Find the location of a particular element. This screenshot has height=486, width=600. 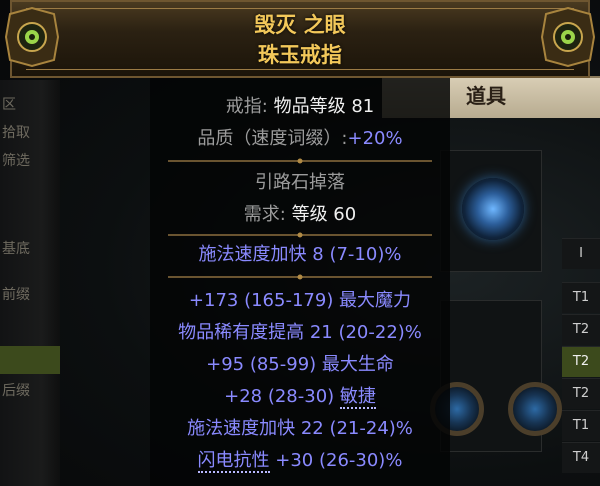

quality-value: +20% is located at coordinates (375, 138).